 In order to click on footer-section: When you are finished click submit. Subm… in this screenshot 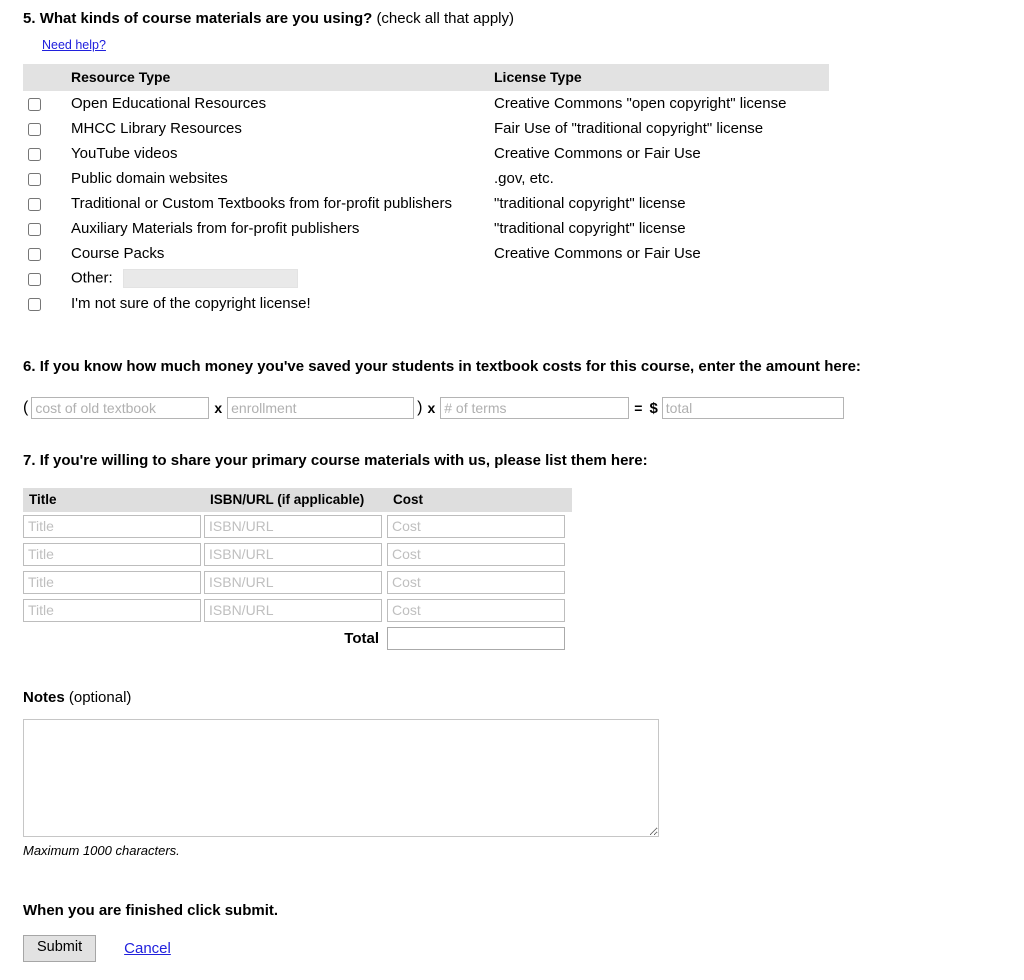, I will do `click(150, 932)`.